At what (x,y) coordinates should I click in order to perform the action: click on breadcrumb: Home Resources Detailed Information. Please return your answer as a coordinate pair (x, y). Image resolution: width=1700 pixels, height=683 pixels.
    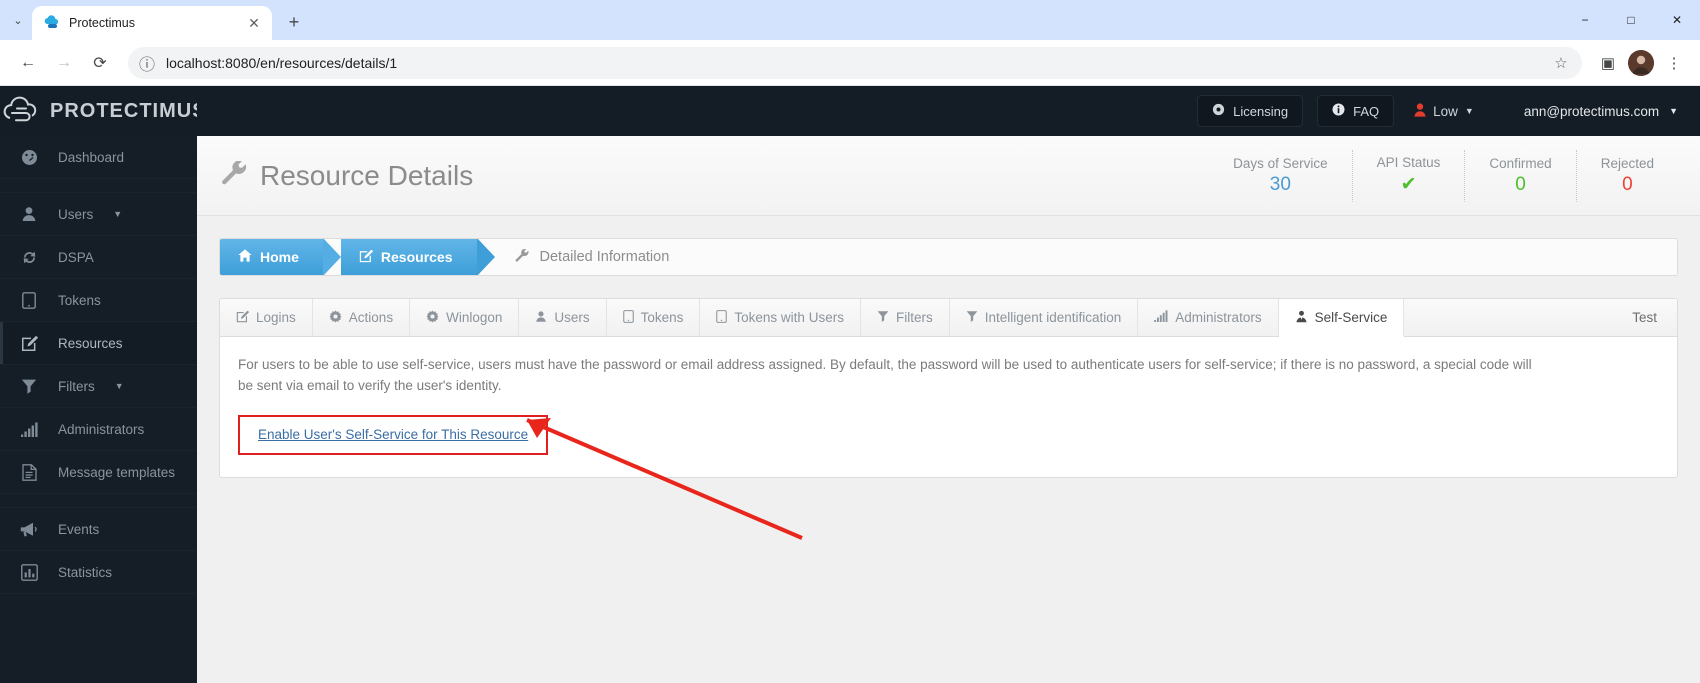
    Looking at the image, I should click on (948, 257).